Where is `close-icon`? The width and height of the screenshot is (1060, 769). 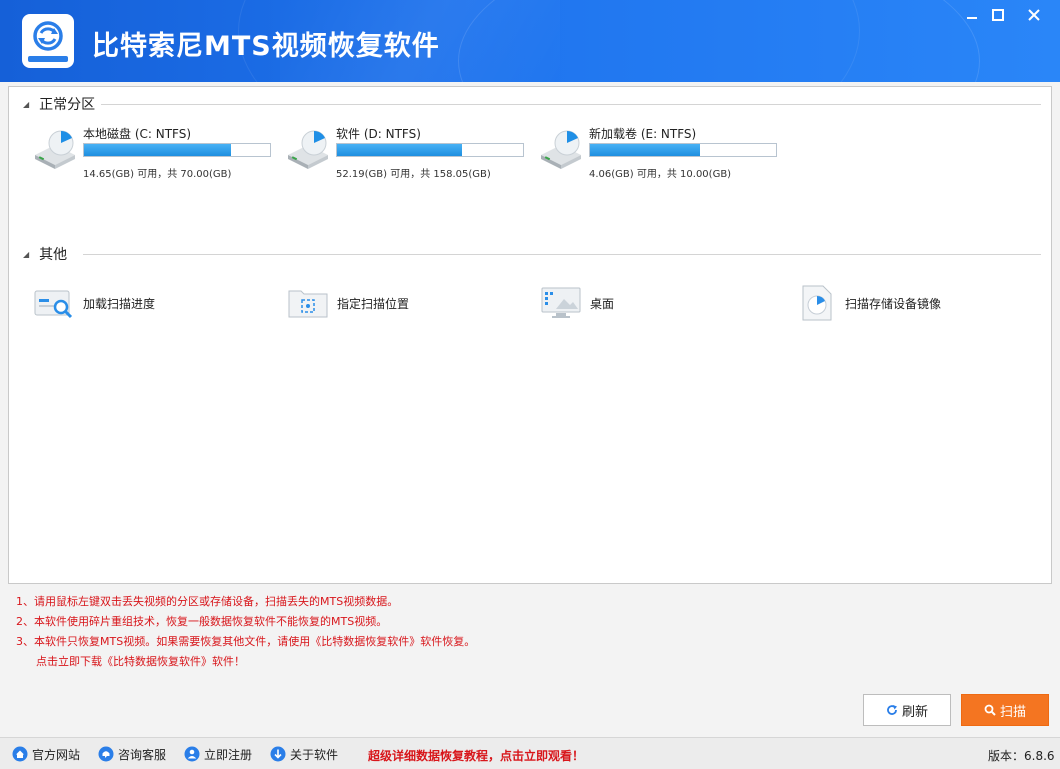
close-icon is located at coordinates (1034, 15).